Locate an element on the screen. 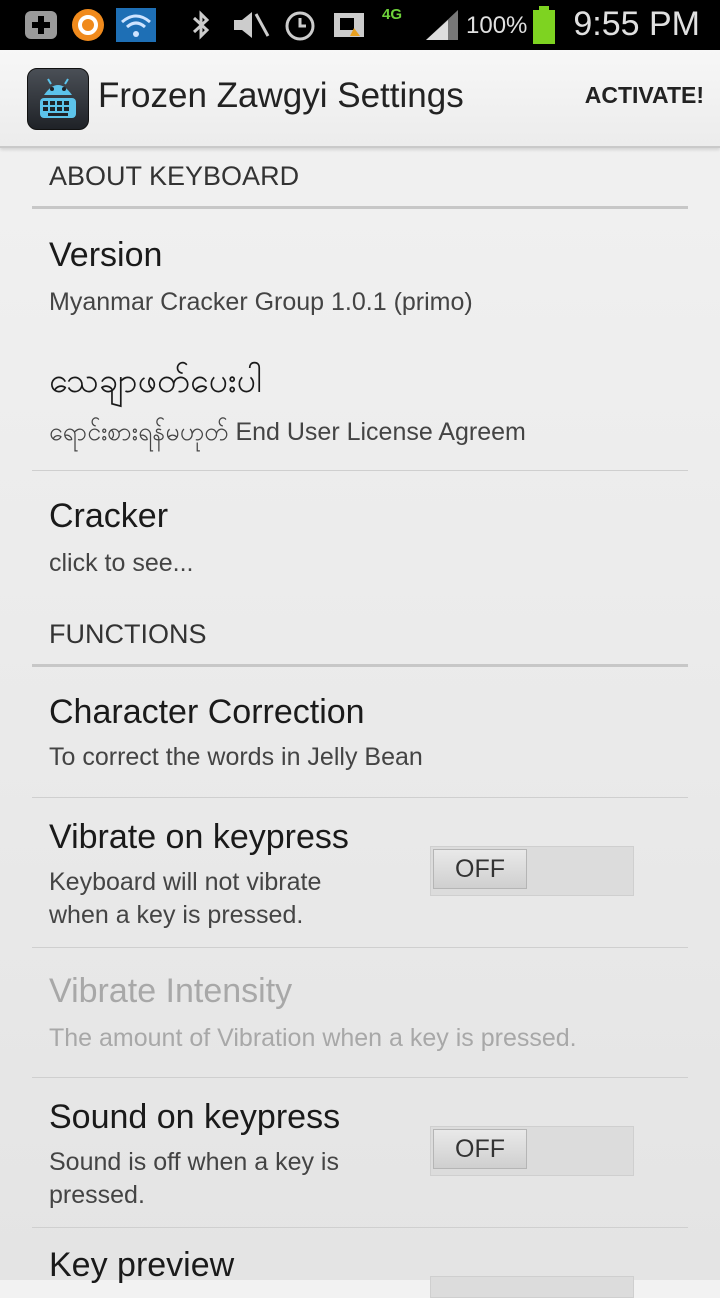 The height and width of the screenshot is (1298, 720). signal-icon is located at coordinates (442, 25).